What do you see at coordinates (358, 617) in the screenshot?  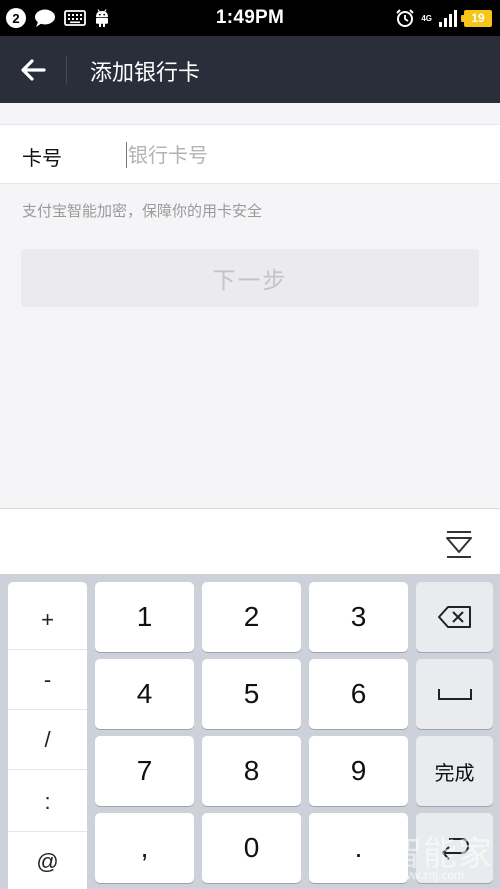 I see `key-3: 3` at bounding box center [358, 617].